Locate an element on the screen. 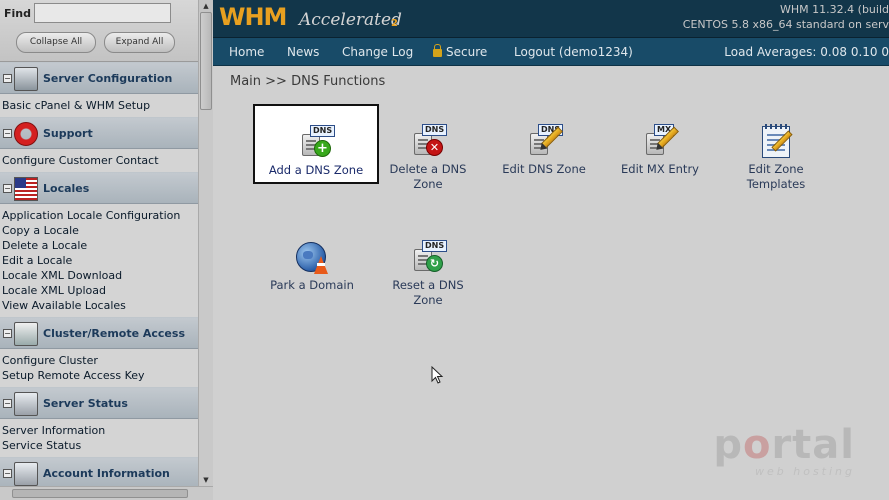  sidebar-item-copy-locale: Copy a Locale is located at coordinates (100, 230).